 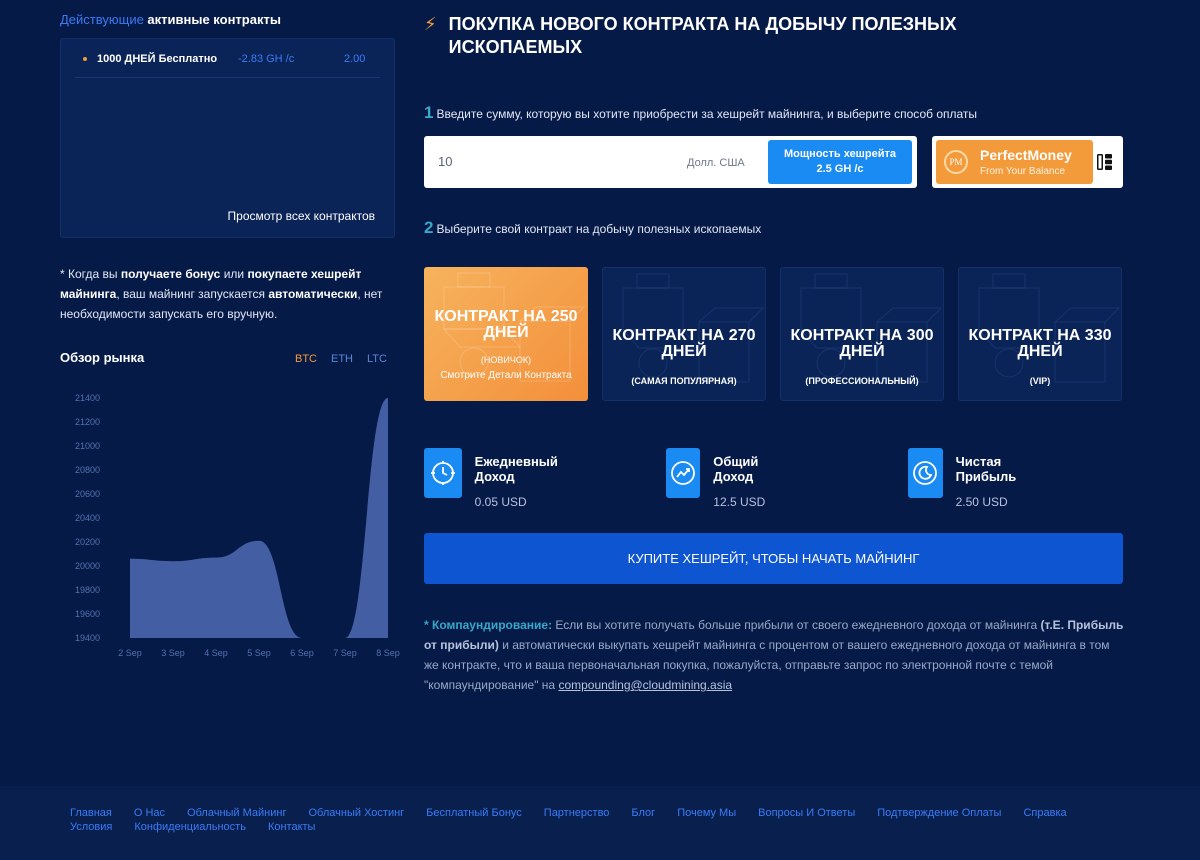 I want to click on stat-value: 0.05 USD, so click(x=500, y=502).